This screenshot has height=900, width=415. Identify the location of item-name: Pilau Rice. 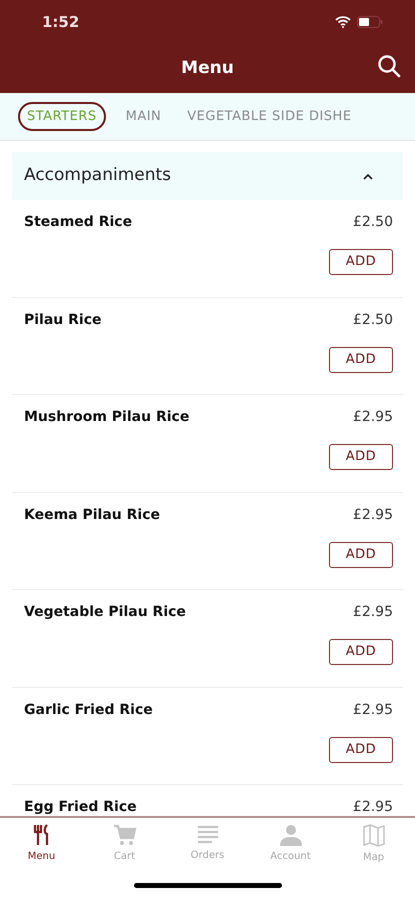
(63, 320).